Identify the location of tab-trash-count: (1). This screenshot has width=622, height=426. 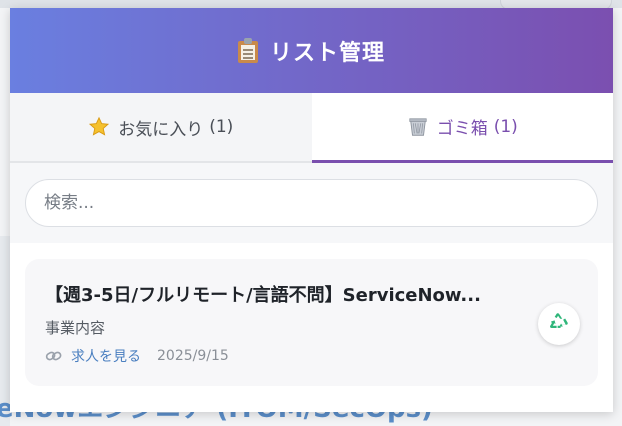
(505, 126).